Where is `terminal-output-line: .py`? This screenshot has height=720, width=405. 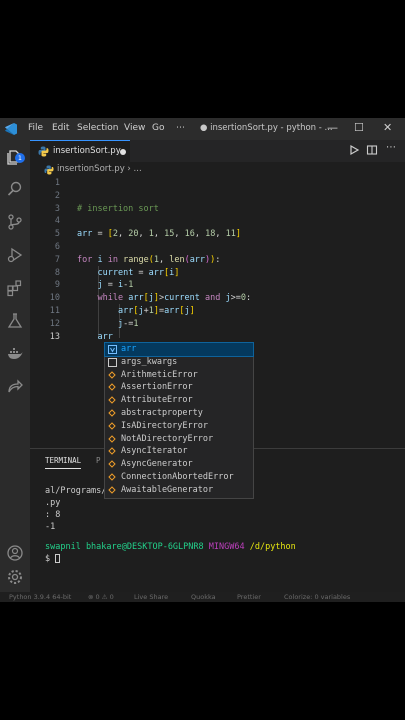
terminal-output-line: .py is located at coordinates (53, 503).